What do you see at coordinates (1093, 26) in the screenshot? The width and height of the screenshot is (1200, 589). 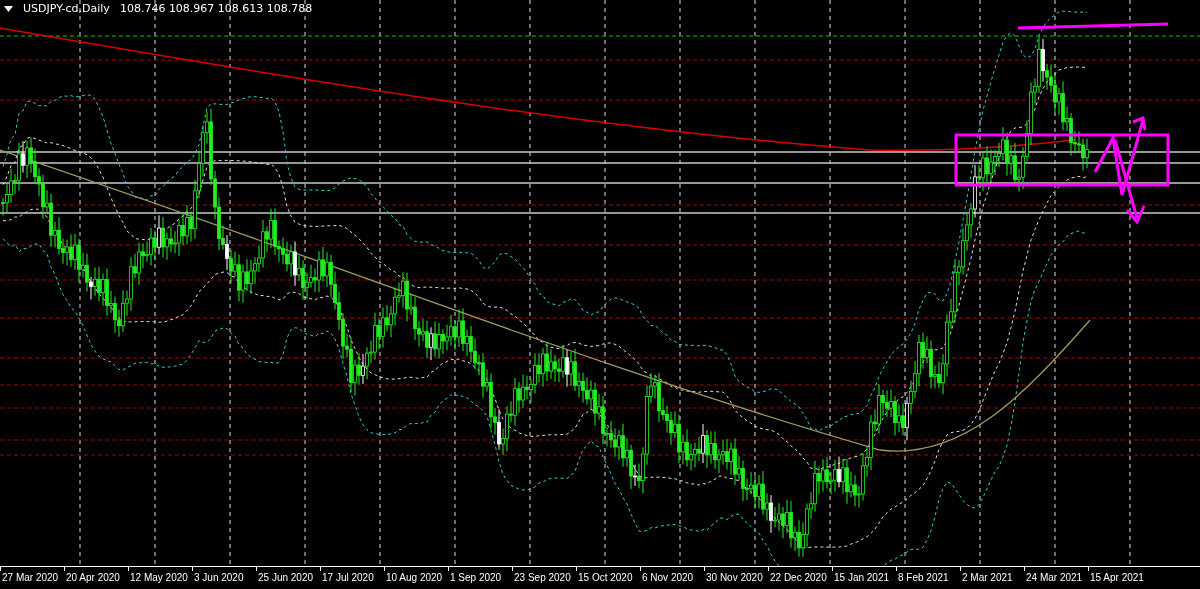 I see `trend-line` at bounding box center [1093, 26].